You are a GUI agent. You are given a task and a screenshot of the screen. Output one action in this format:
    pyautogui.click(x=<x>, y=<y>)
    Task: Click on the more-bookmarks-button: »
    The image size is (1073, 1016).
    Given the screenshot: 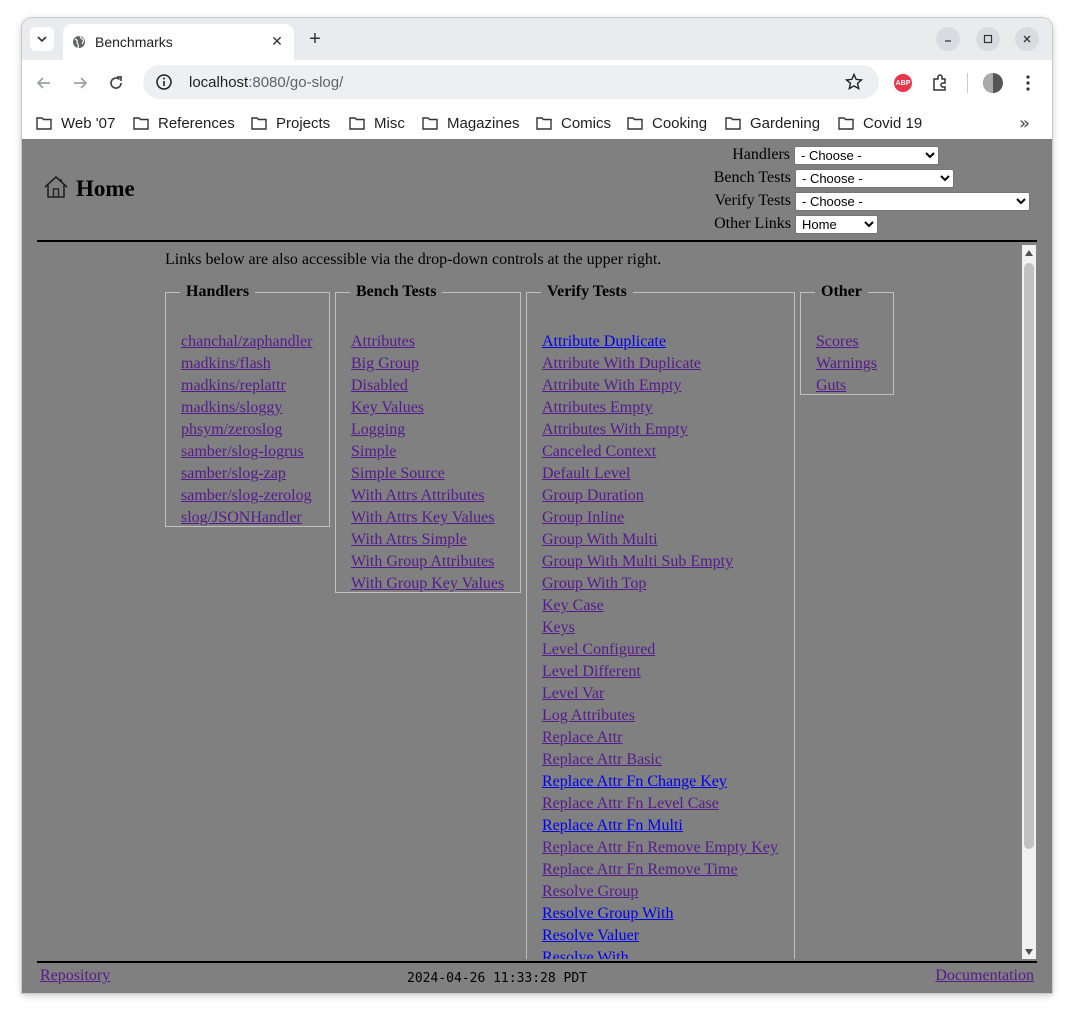 What is the action you would take?
    pyautogui.click(x=1024, y=123)
    